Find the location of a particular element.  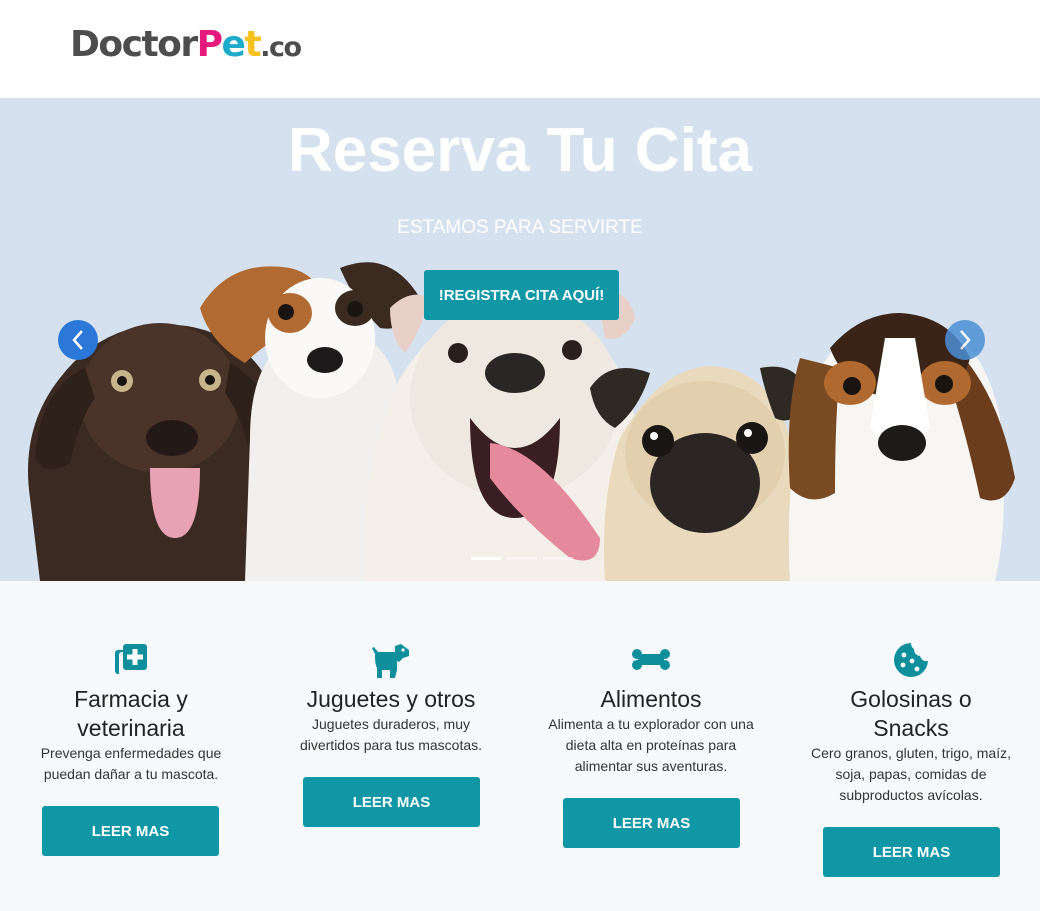

register-appointment-button: !REGISTRA CITA AQUÍ! is located at coordinates (521, 295).